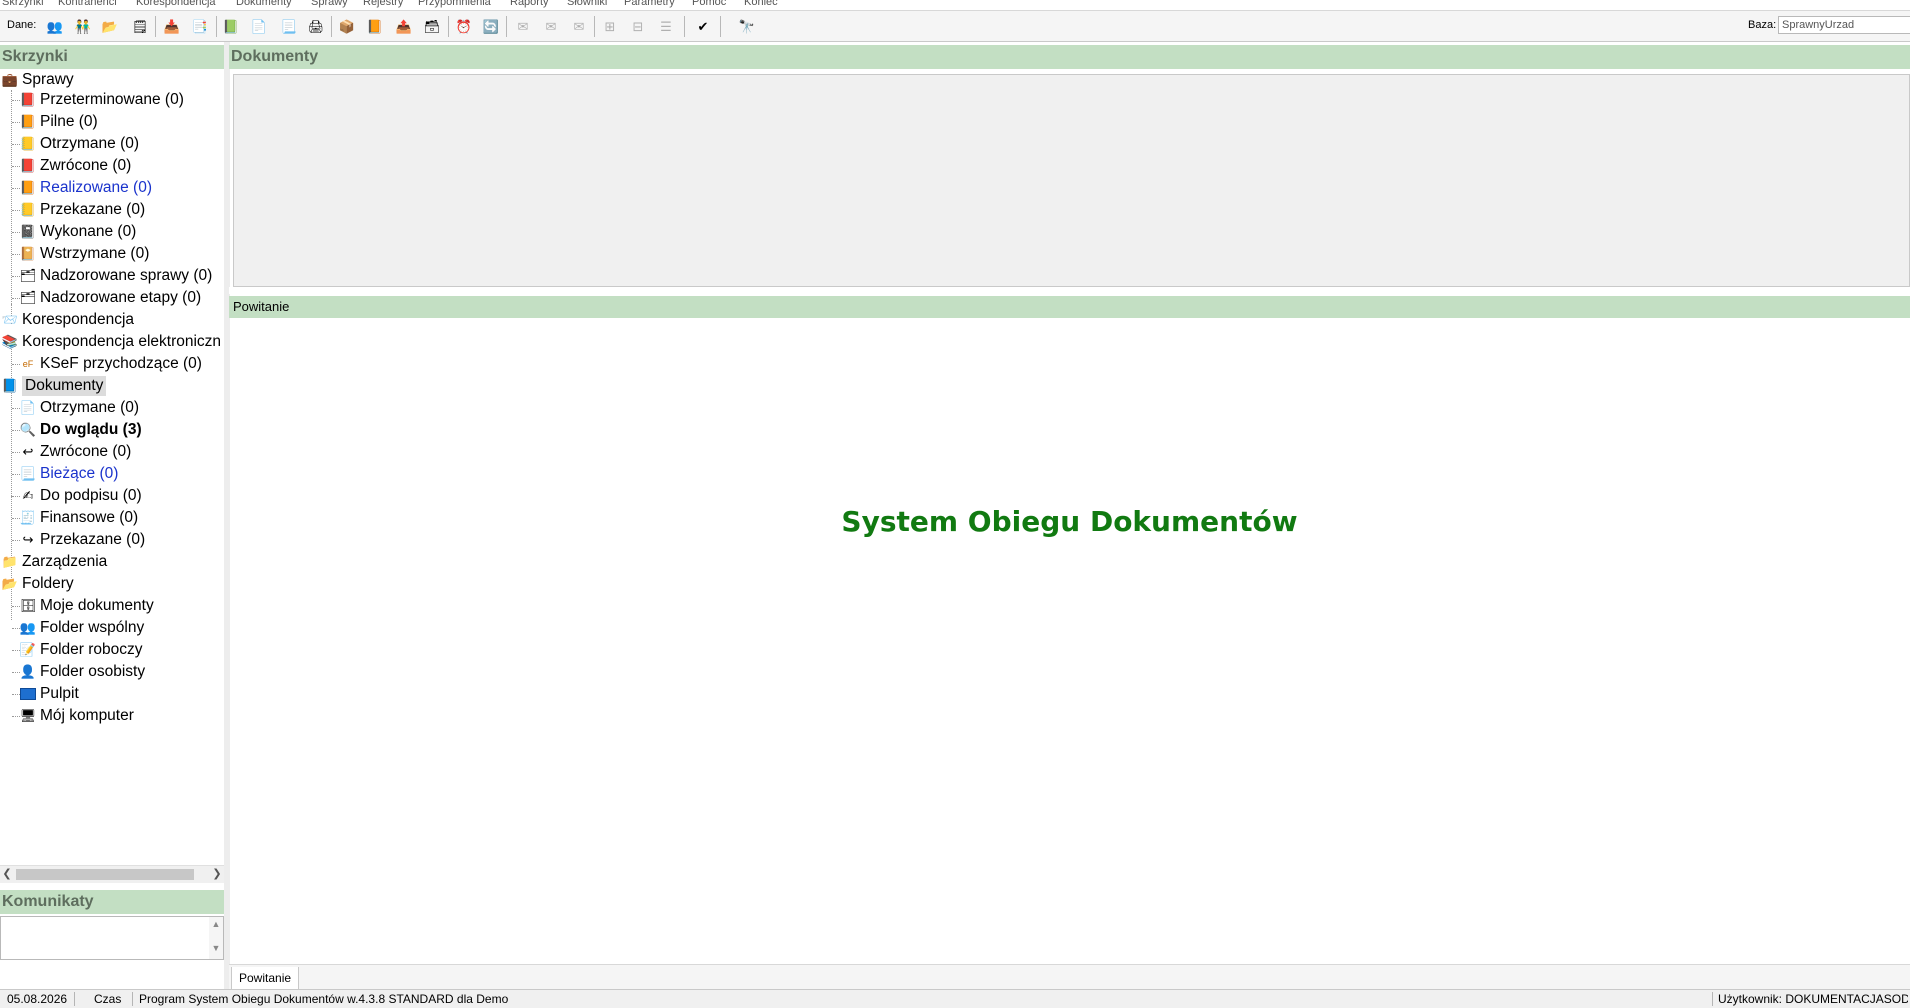  What do you see at coordinates (404, 26) in the screenshot?
I see `case-forward-icon: 📤` at bounding box center [404, 26].